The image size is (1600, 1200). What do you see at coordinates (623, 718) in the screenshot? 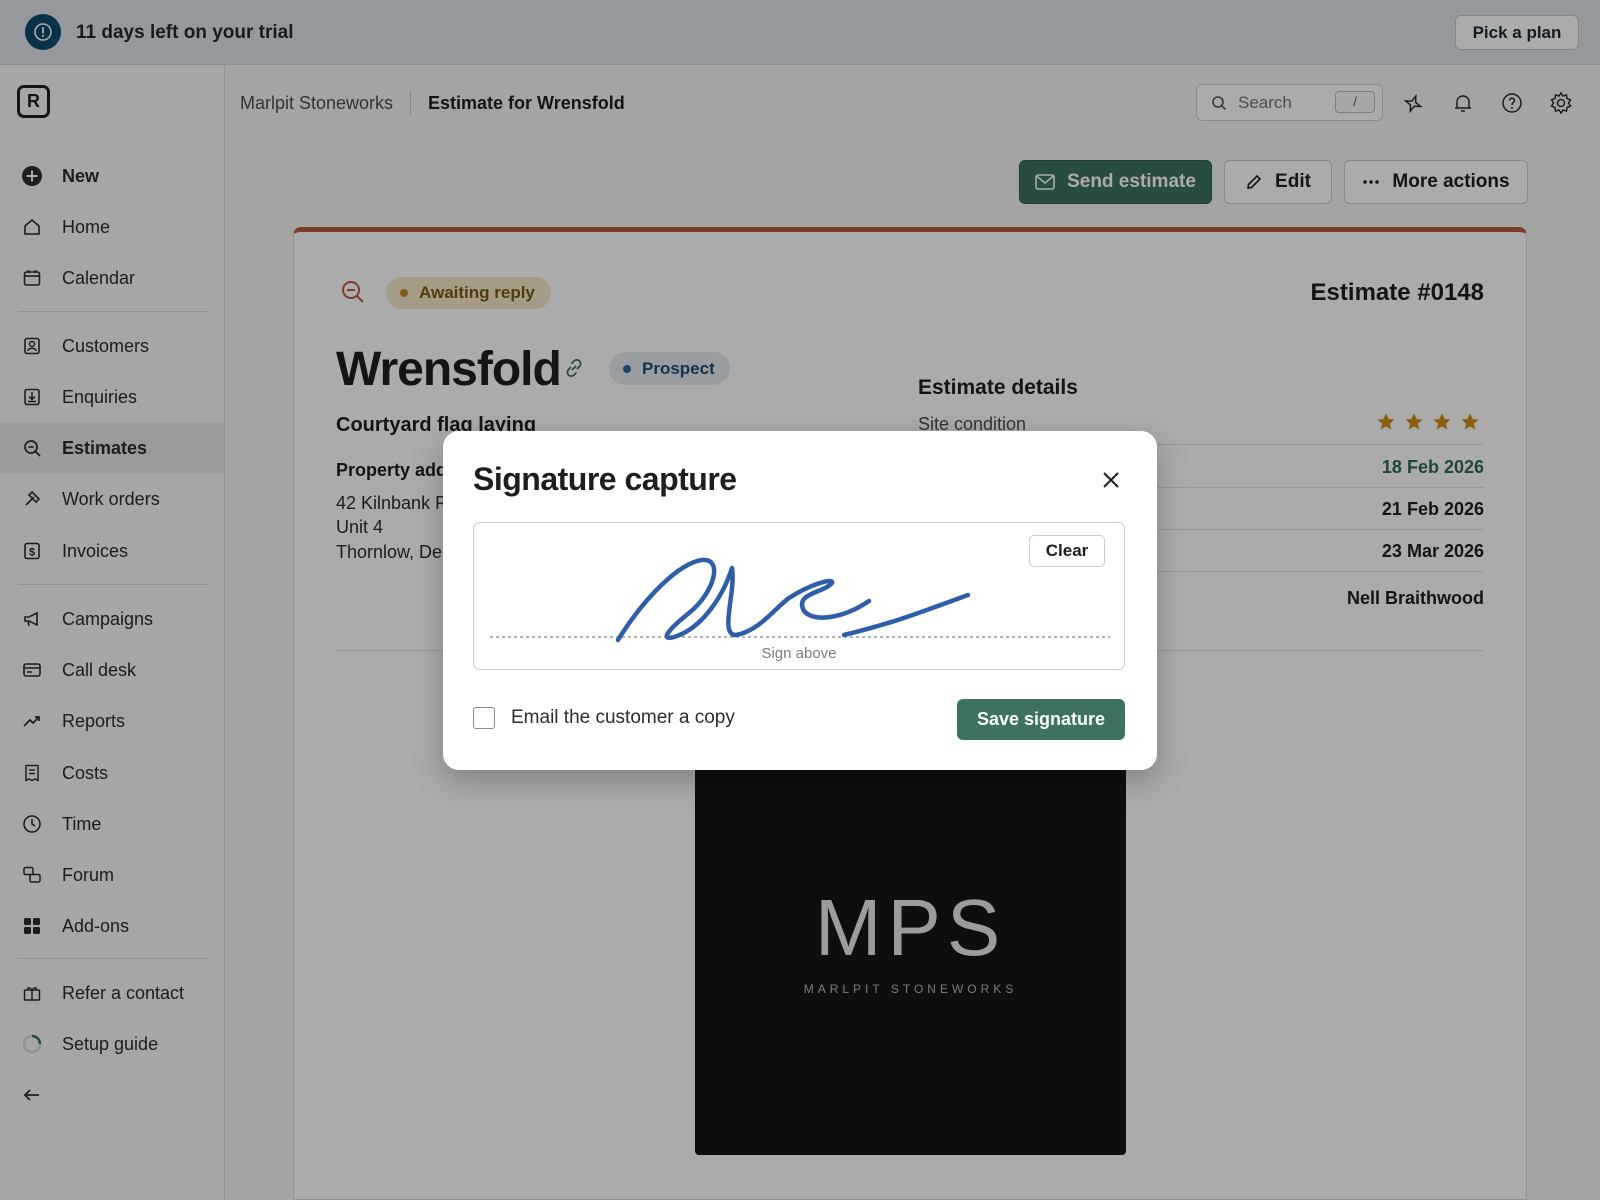
I see `email-copy-label: Email the customer a copy` at bounding box center [623, 718].